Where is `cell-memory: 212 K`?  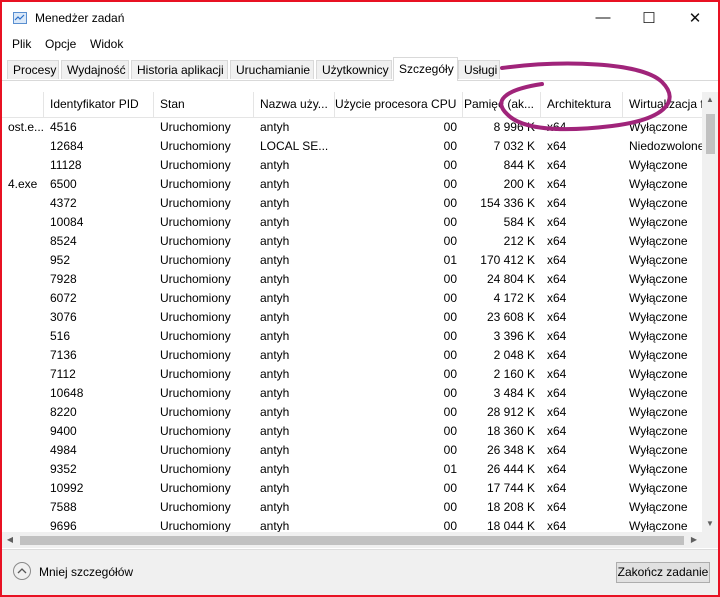 cell-memory: 212 K is located at coordinates (519, 241).